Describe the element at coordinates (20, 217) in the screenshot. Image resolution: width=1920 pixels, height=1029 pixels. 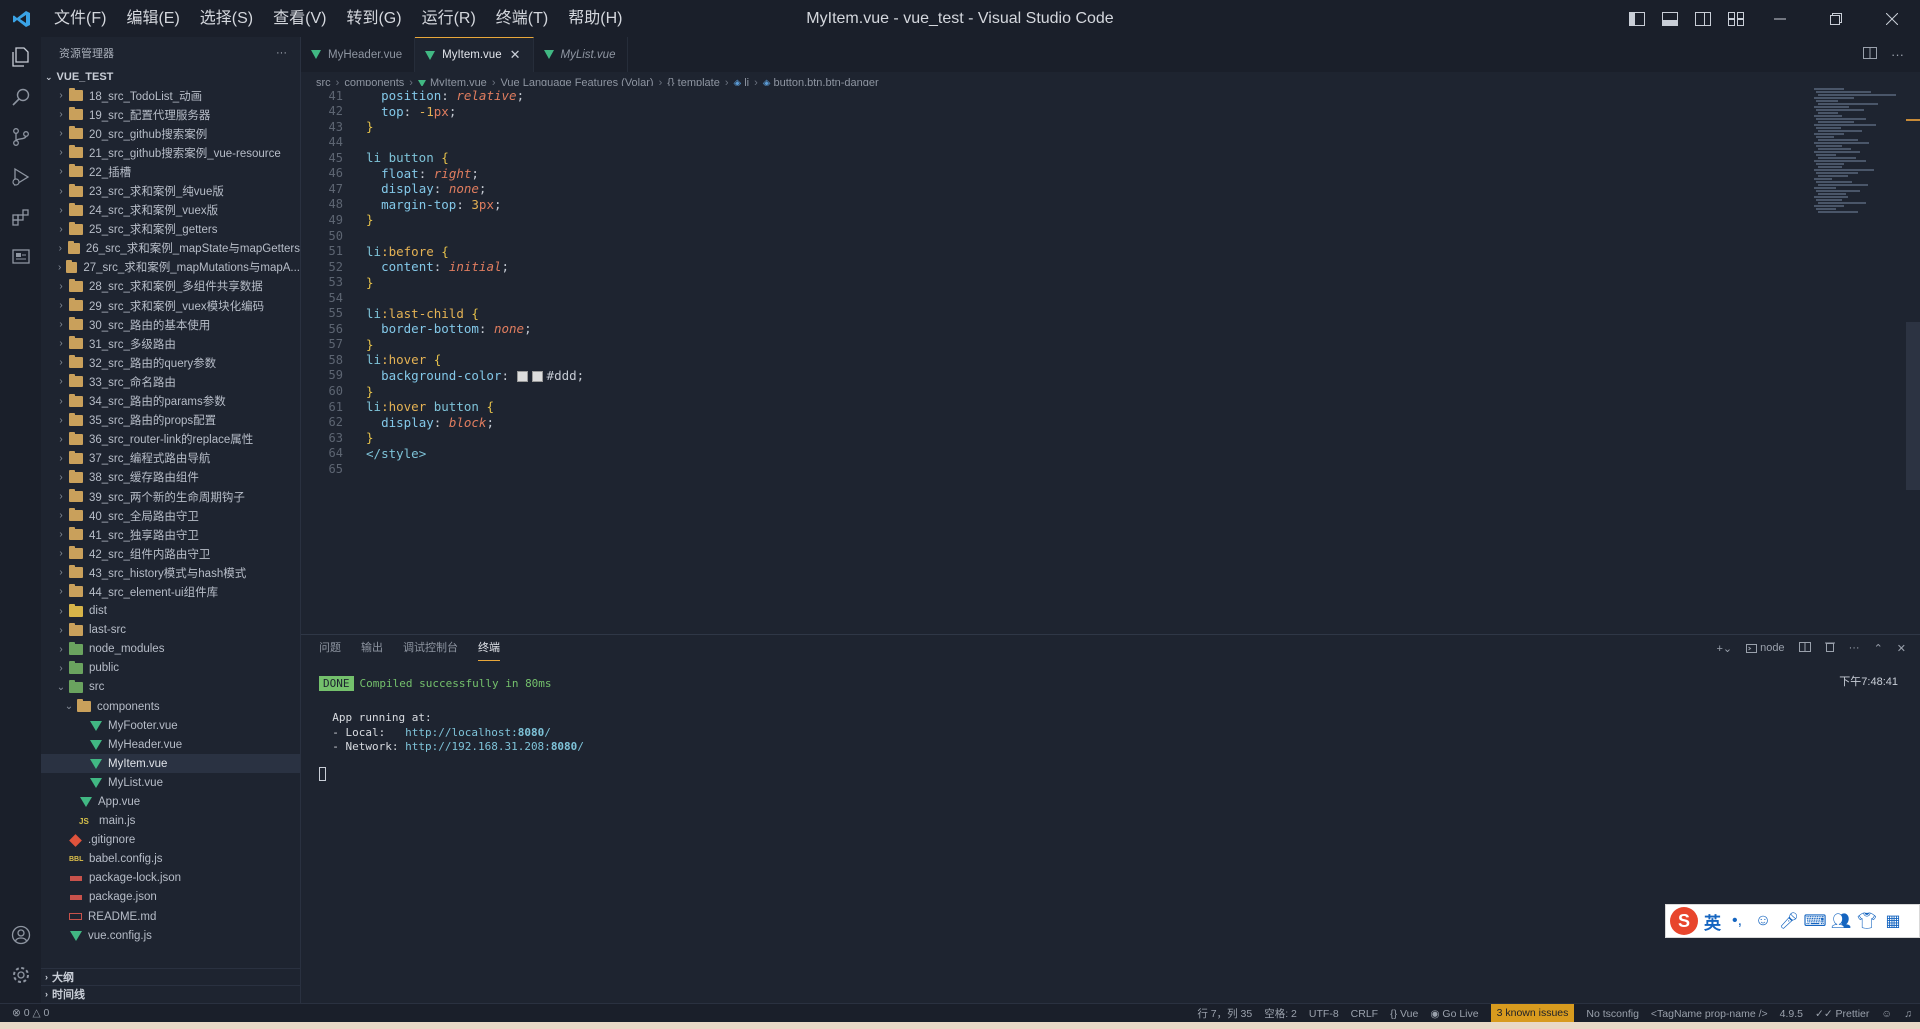
I see `extensions-icon` at that location.